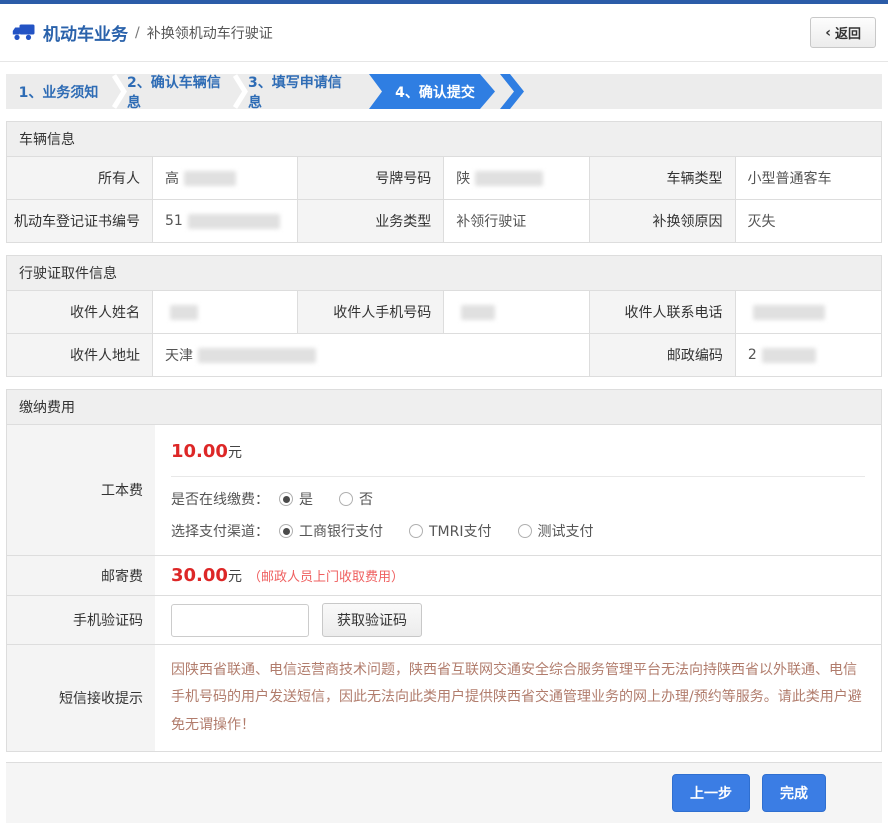 The width and height of the screenshot is (888, 823). I want to click on postage-fee-amount: 30.00, so click(199, 575).